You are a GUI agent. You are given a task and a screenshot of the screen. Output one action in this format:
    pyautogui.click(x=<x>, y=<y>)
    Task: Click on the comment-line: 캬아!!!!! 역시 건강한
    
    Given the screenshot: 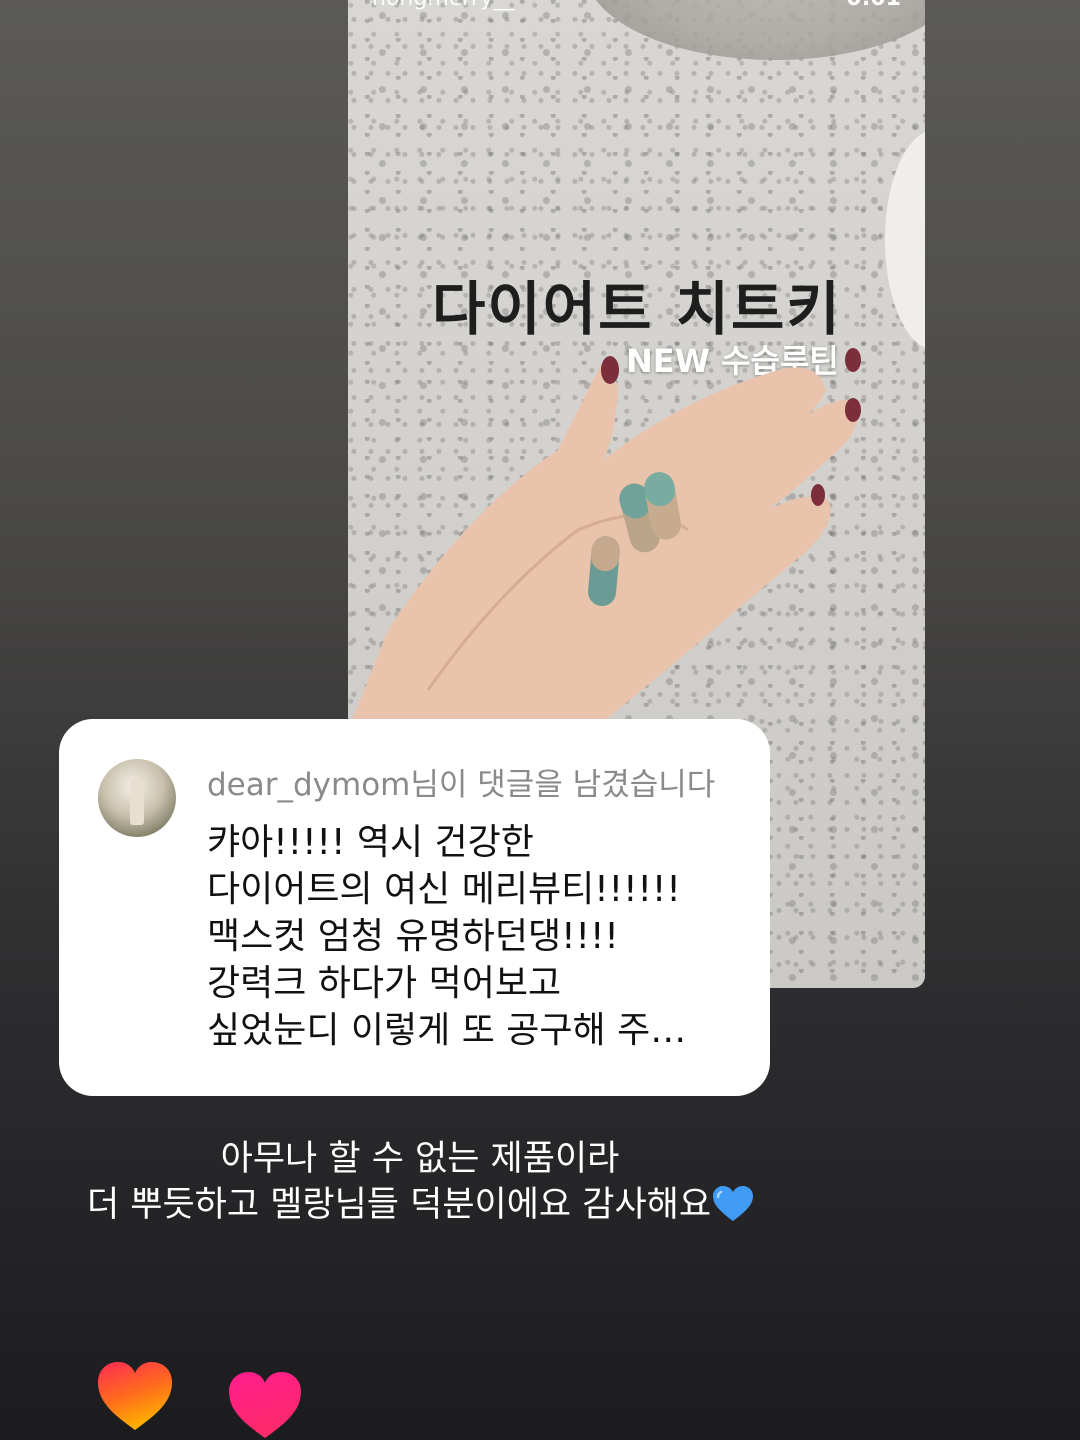 What is the action you would take?
    pyautogui.click(x=370, y=842)
    